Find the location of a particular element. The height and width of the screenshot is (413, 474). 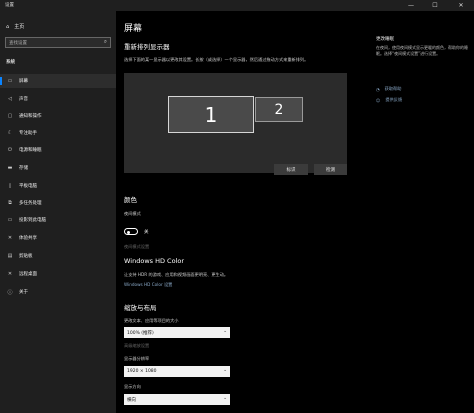

monitor-1: 1 is located at coordinates (211, 114).